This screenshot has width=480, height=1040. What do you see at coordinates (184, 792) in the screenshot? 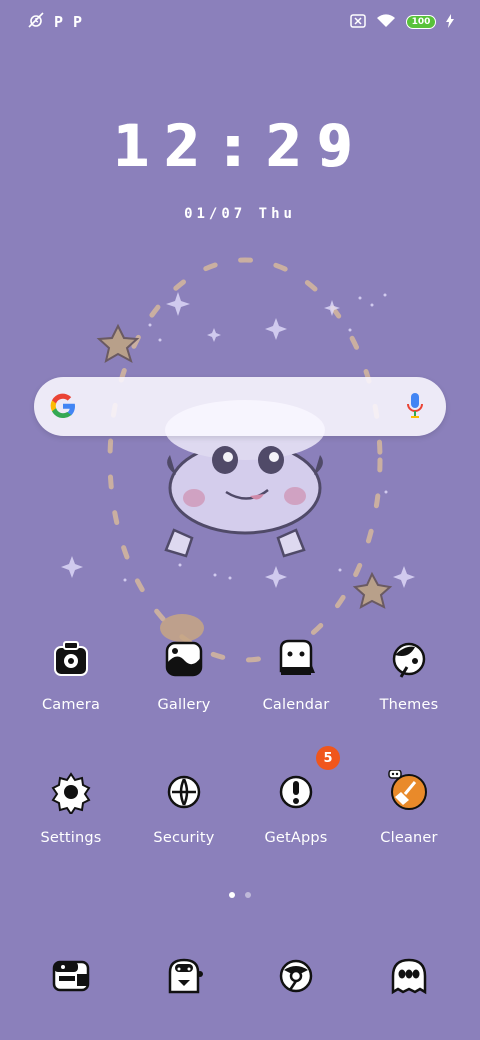
I see `security-icon` at bounding box center [184, 792].